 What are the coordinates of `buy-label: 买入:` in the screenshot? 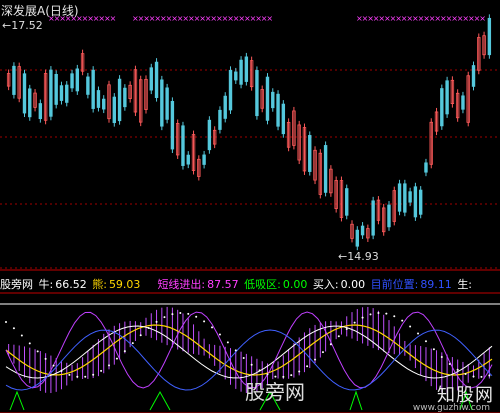 It's located at (325, 284).